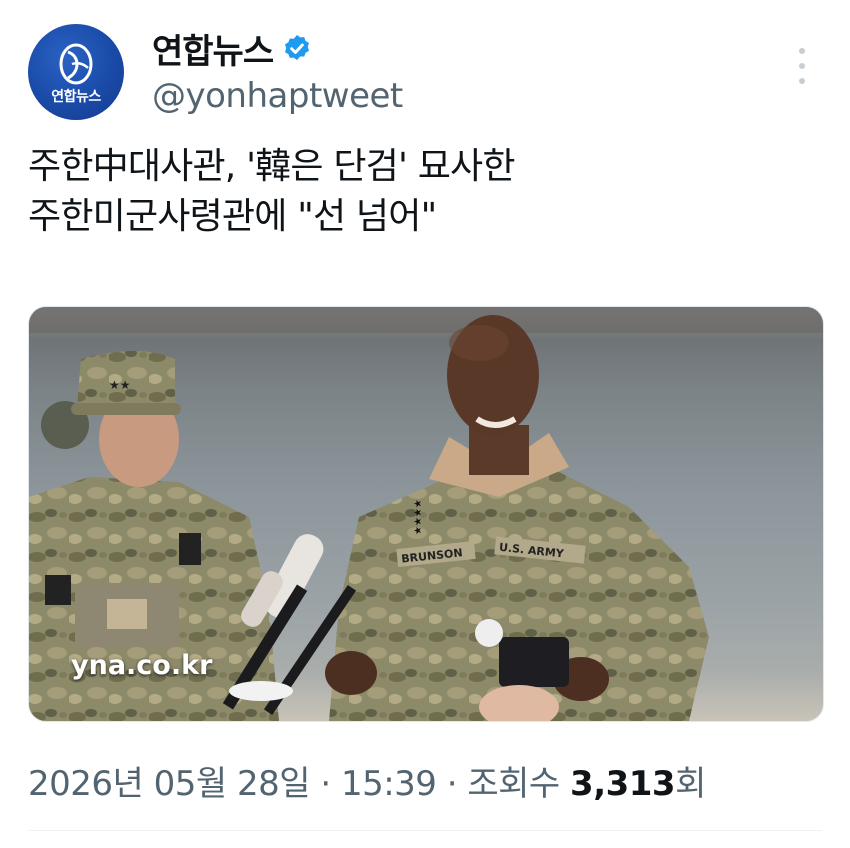 The width and height of the screenshot is (850, 848). Describe the element at coordinates (190, 549) in the screenshot. I see `radio-mic` at that location.